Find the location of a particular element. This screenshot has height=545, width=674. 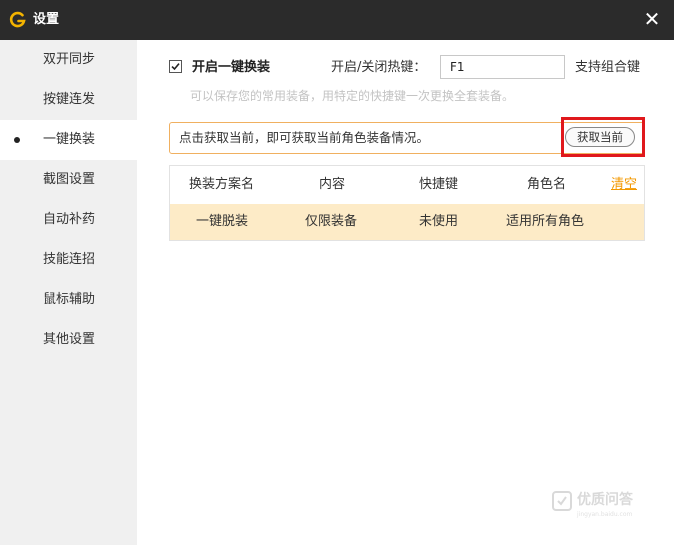

sidebar-item-dual-sync: 双开同步 is located at coordinates (68, 60).